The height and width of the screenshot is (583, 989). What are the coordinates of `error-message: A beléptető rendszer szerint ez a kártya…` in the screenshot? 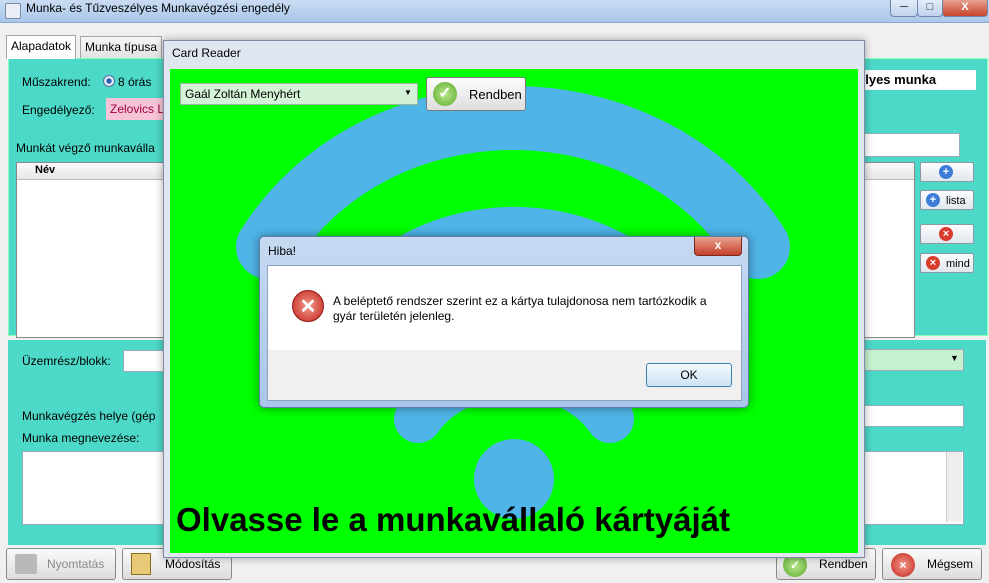 It's located at (523, 309).